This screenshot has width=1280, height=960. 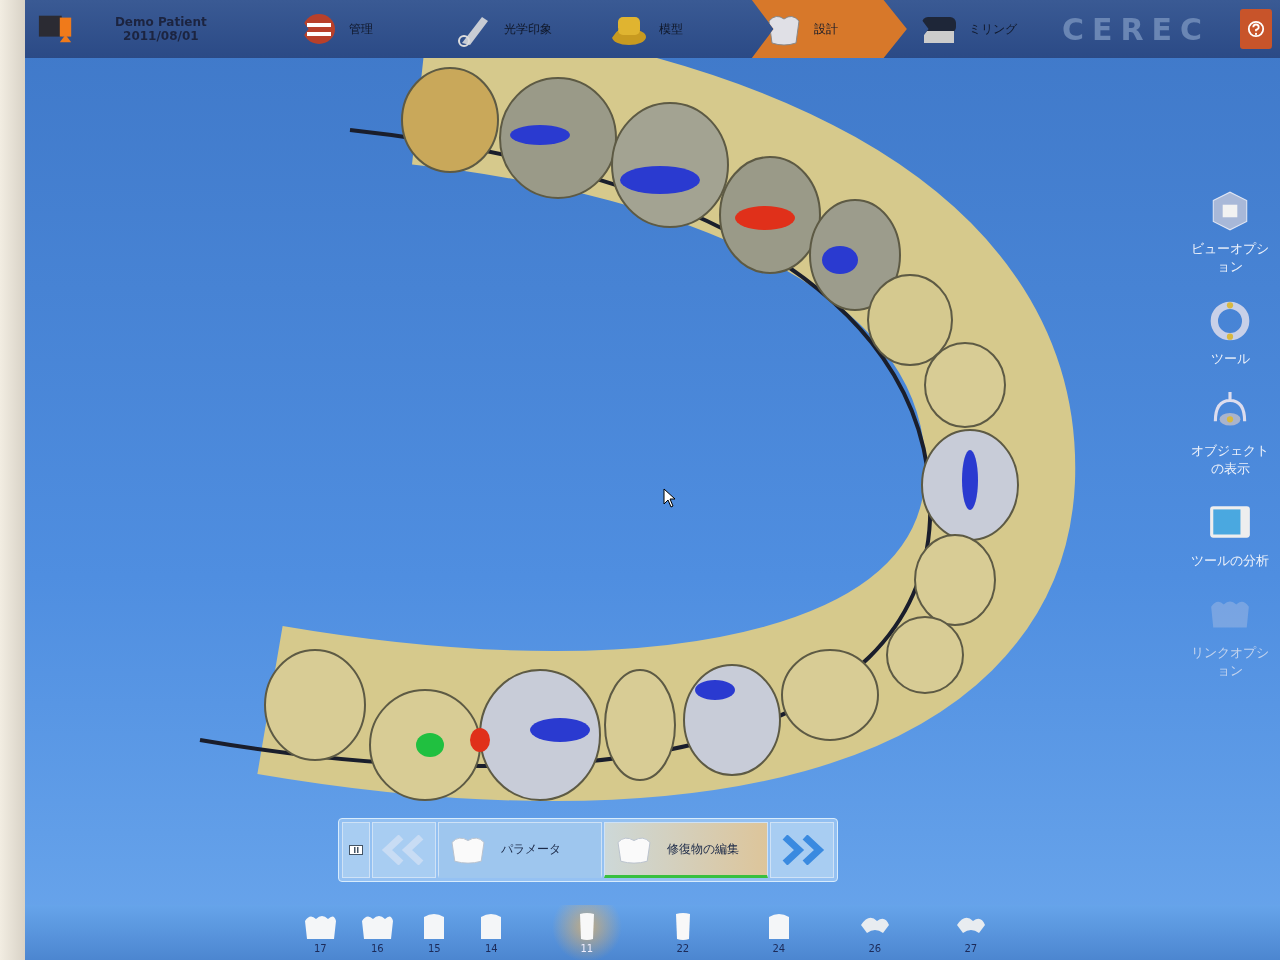 I want to click on side-tool-button: ビューオプション, so click(x=1230, y=232).